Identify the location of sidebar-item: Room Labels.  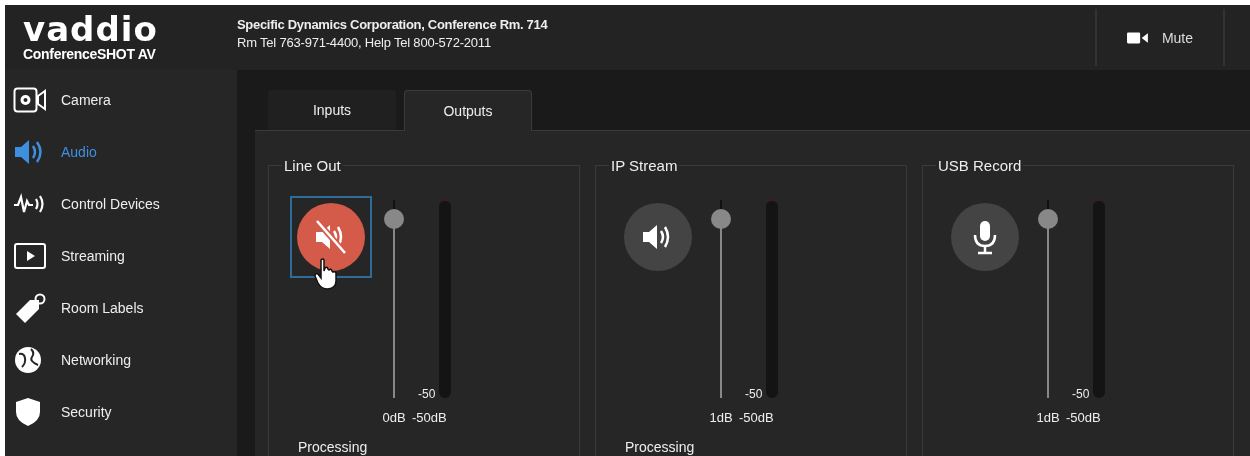
(121, 308).